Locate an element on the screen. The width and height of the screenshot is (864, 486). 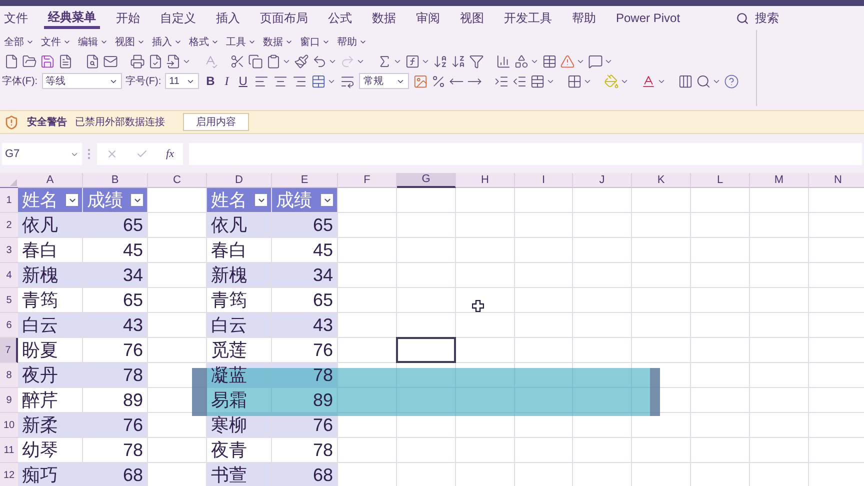
row-header: 10 is located at coordinates (9, 425).